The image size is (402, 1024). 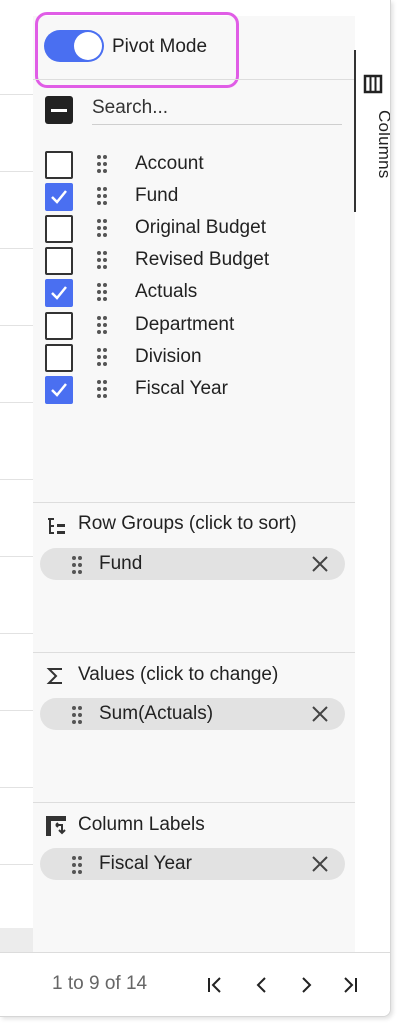 I want to click on column-item-original-budget: Original Budget, so click(x=194, y=228).